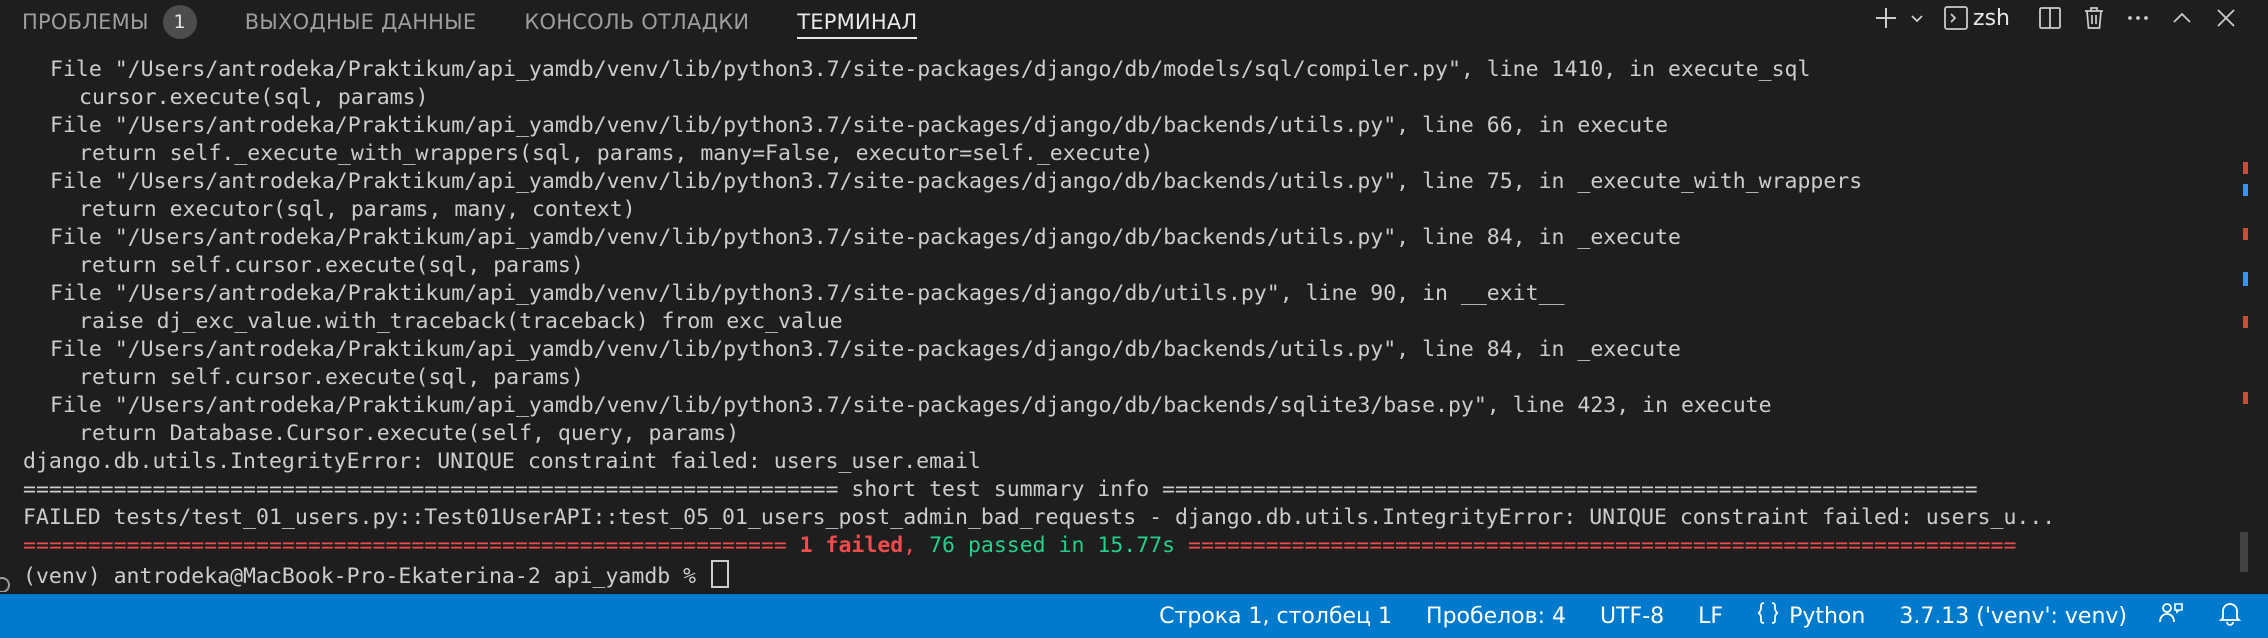 This screenshot has height=638, width=2268. I want to click on split-icon, so click(2050, 18).